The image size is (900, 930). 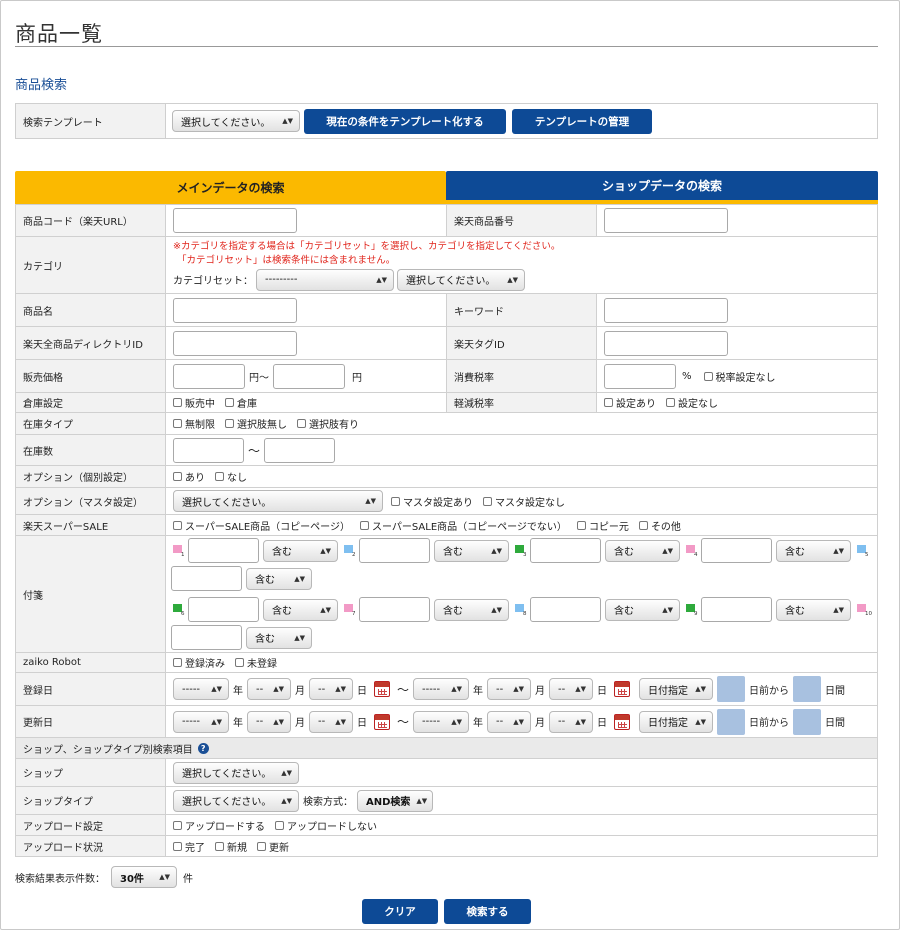 I want to click on stock-no-choice-checkbox: 選択肢無し, so click(x=256, y=423).